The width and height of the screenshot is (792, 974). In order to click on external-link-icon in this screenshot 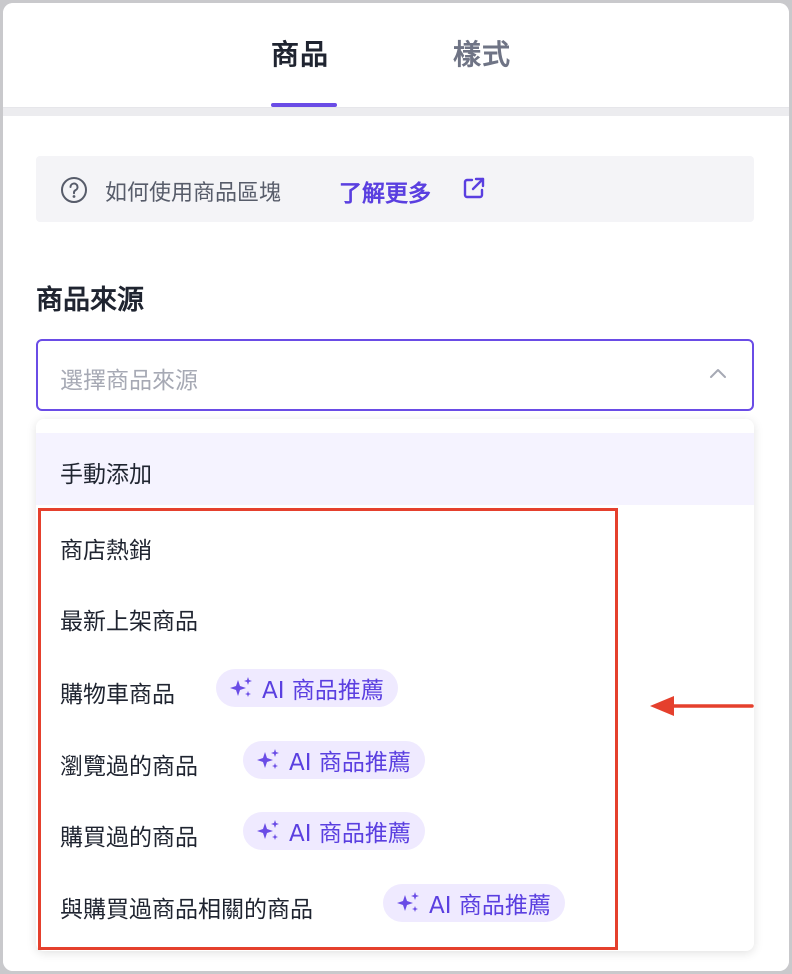, I will do `click(474, 188)`.